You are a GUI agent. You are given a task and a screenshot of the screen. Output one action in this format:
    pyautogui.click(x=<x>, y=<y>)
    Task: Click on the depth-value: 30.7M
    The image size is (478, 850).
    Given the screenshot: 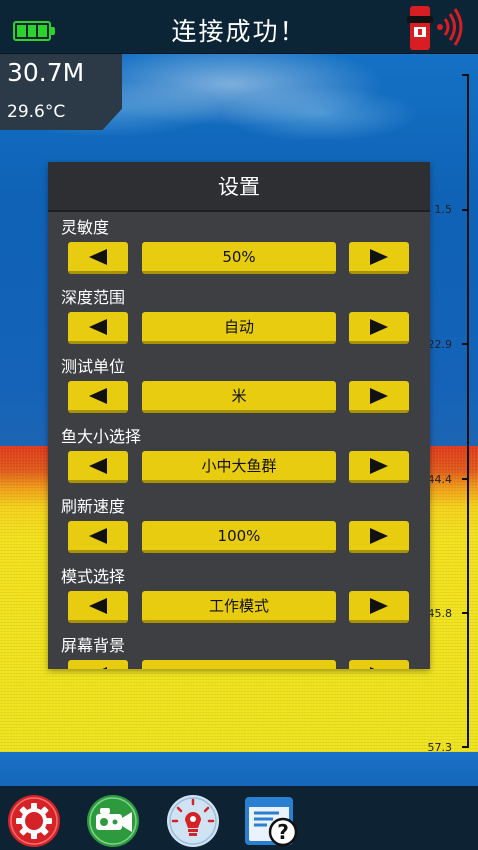 What is the action you would take?
    pyautogui.click(x=46, y=72)
    